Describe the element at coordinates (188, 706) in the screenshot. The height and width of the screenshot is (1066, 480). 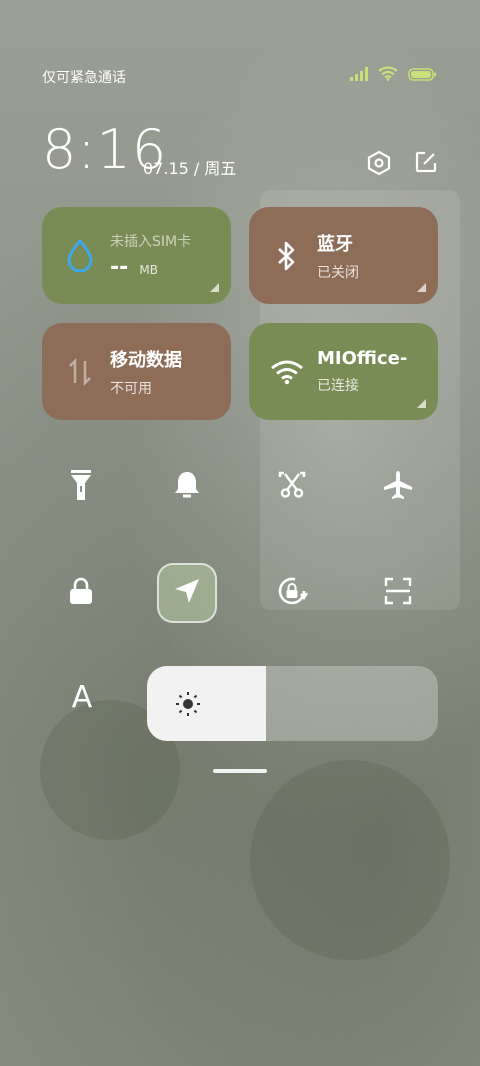
I see `sun-icon` at that location.